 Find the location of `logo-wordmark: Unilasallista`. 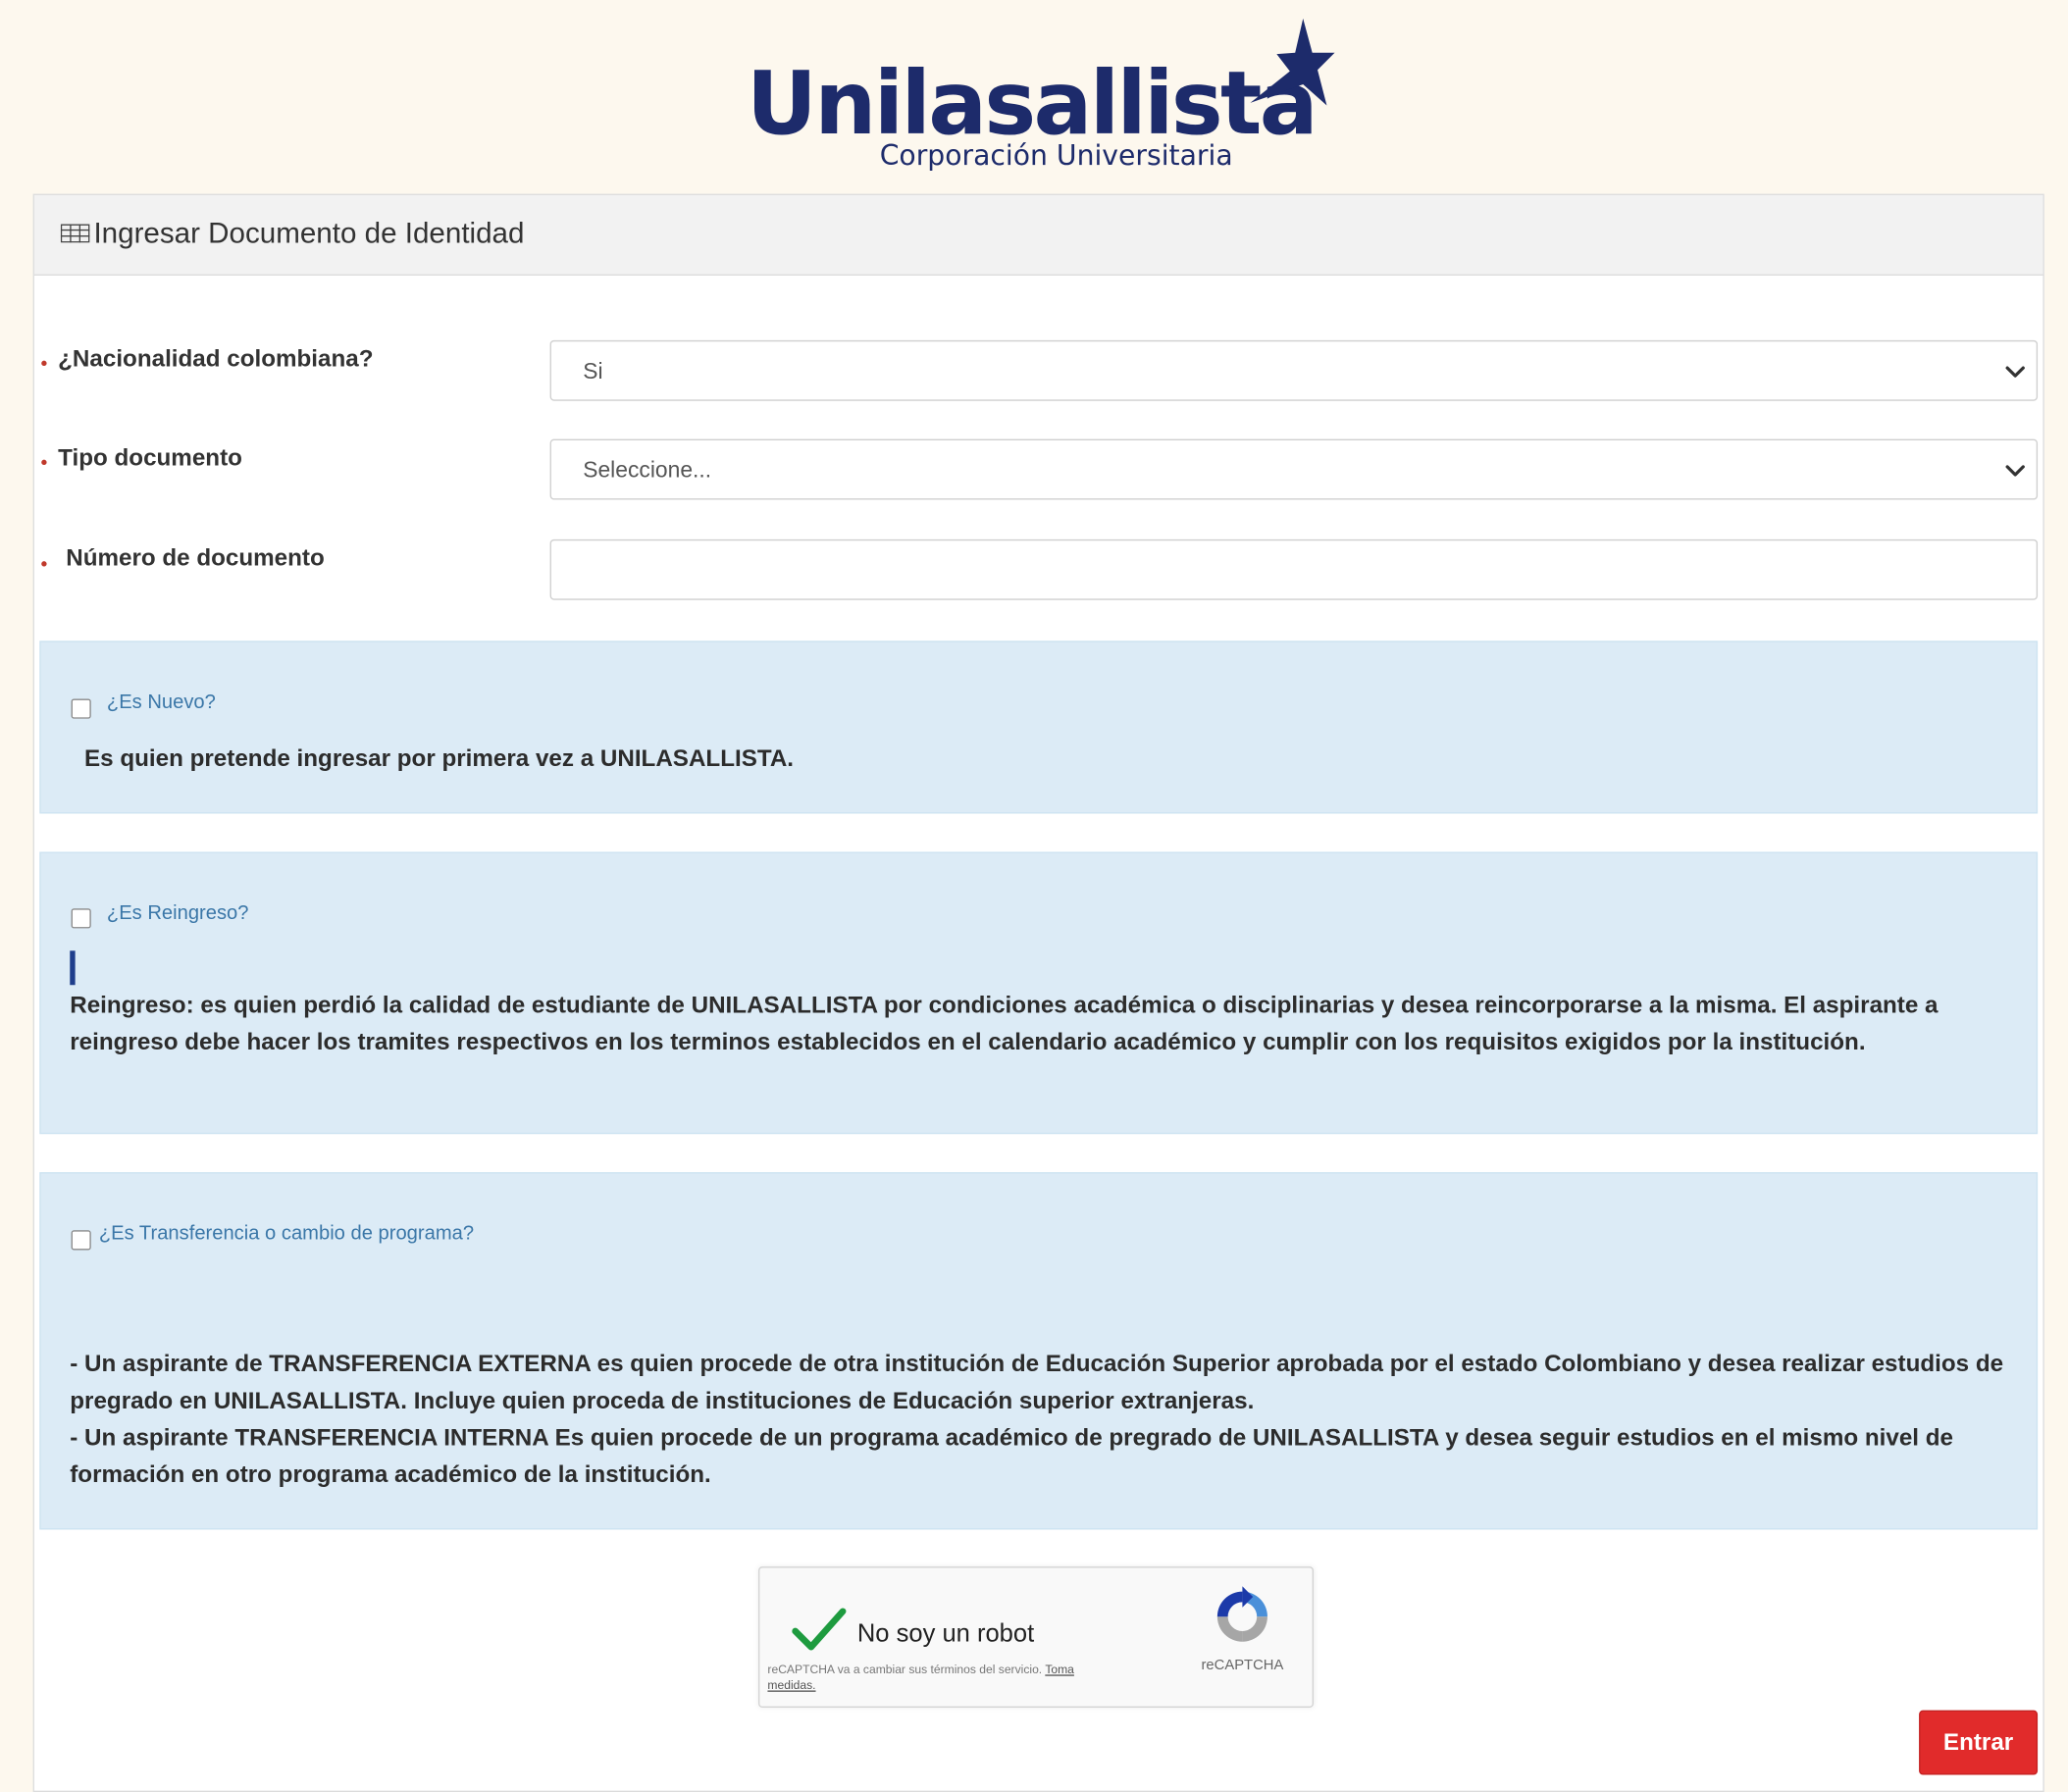

logo-wordmark: Unilasallista is located at coordinates (1032, 103).